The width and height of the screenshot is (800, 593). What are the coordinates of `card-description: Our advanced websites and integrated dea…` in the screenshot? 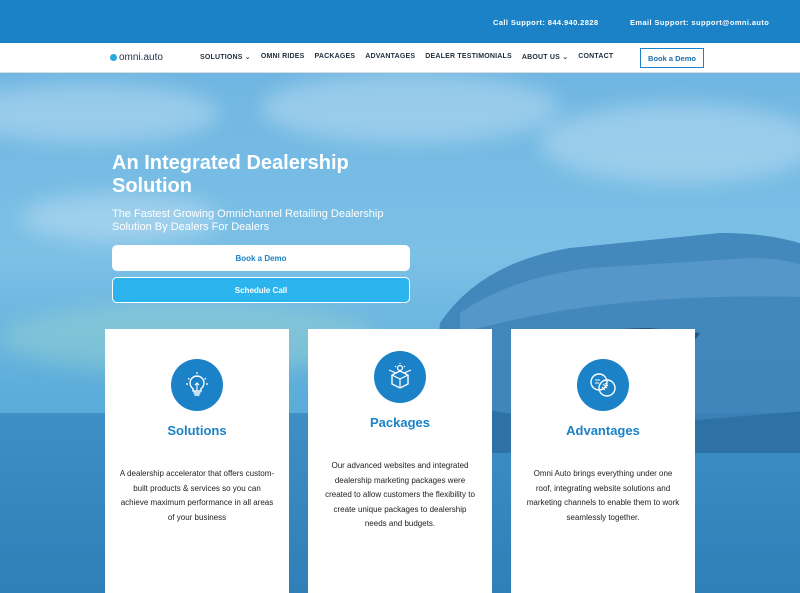 It's located at (400, 494).